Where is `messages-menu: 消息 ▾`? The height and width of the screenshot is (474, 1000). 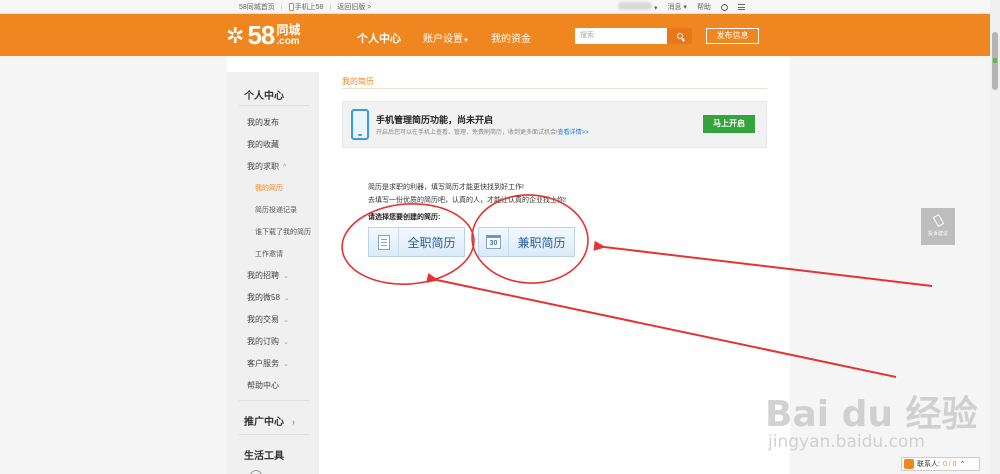
messages-menu: 消息 ▾ is located at coordinates (676, 7).